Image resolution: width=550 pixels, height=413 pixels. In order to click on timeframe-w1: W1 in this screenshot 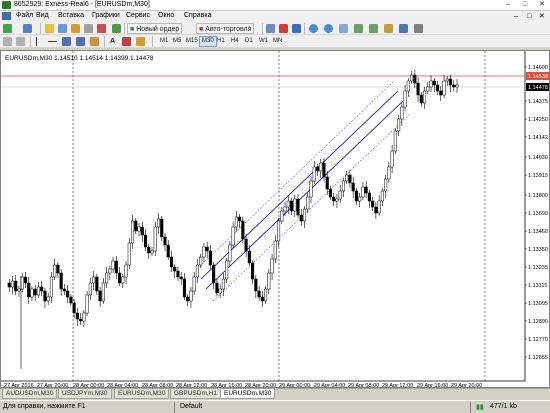, I will do `click(263, 41)`.